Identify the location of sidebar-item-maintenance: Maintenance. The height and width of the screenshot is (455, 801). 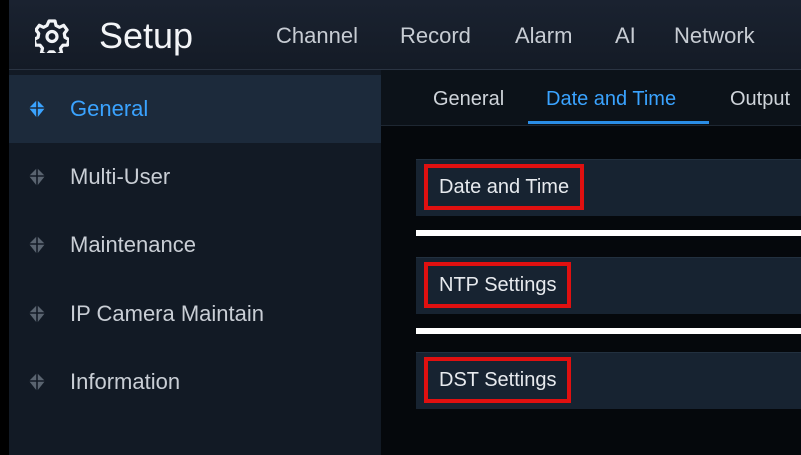
(195, 245).